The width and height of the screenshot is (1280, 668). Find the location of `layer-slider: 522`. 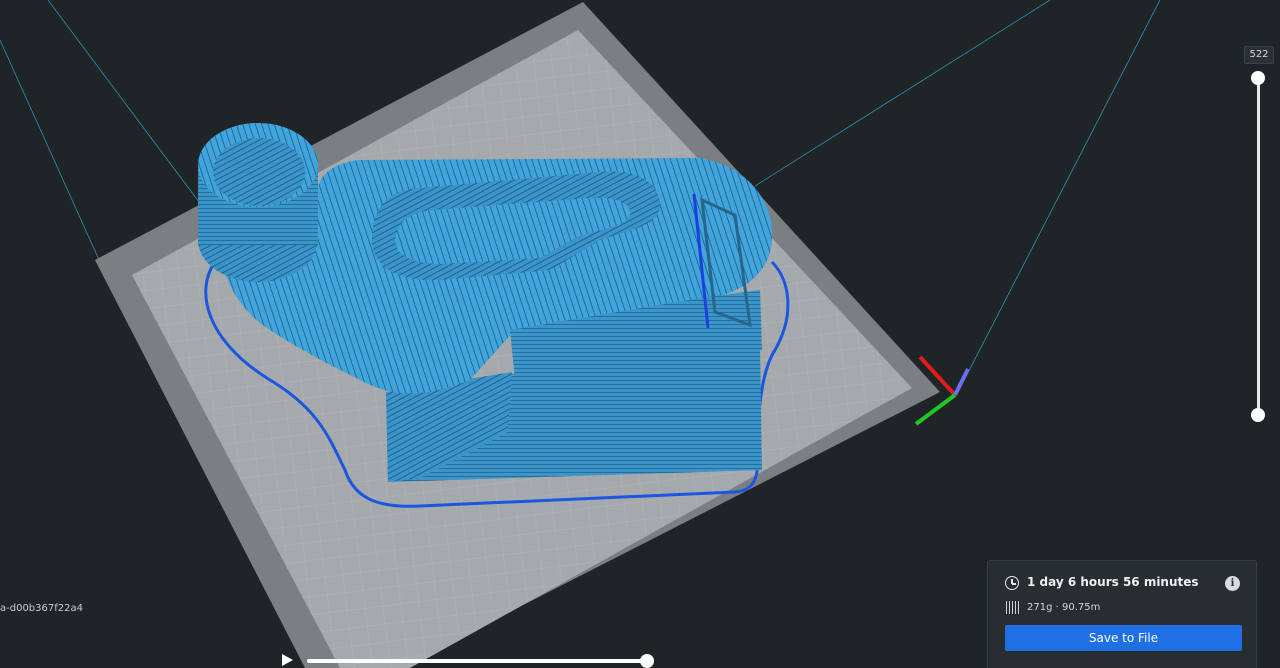

layer-slider: 522 is located at coordinates (1259, 236).